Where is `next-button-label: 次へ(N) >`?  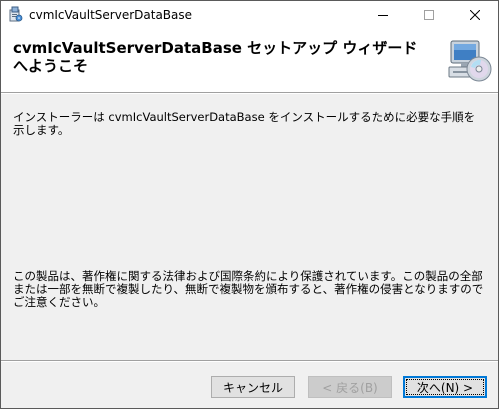
next-button-label: 次へ(N) > is located at coordinates (445, 387).